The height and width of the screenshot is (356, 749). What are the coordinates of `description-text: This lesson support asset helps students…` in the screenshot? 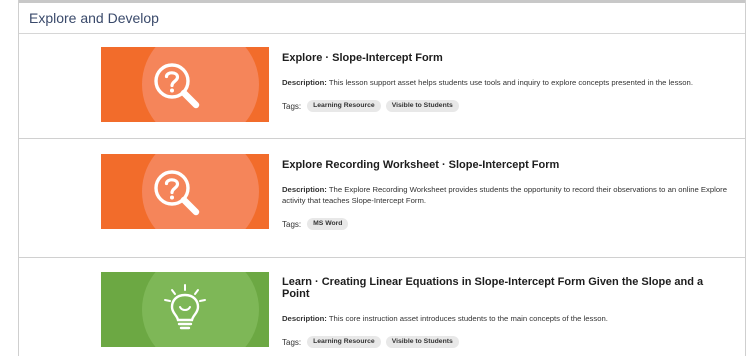 It's located at (510, 82).